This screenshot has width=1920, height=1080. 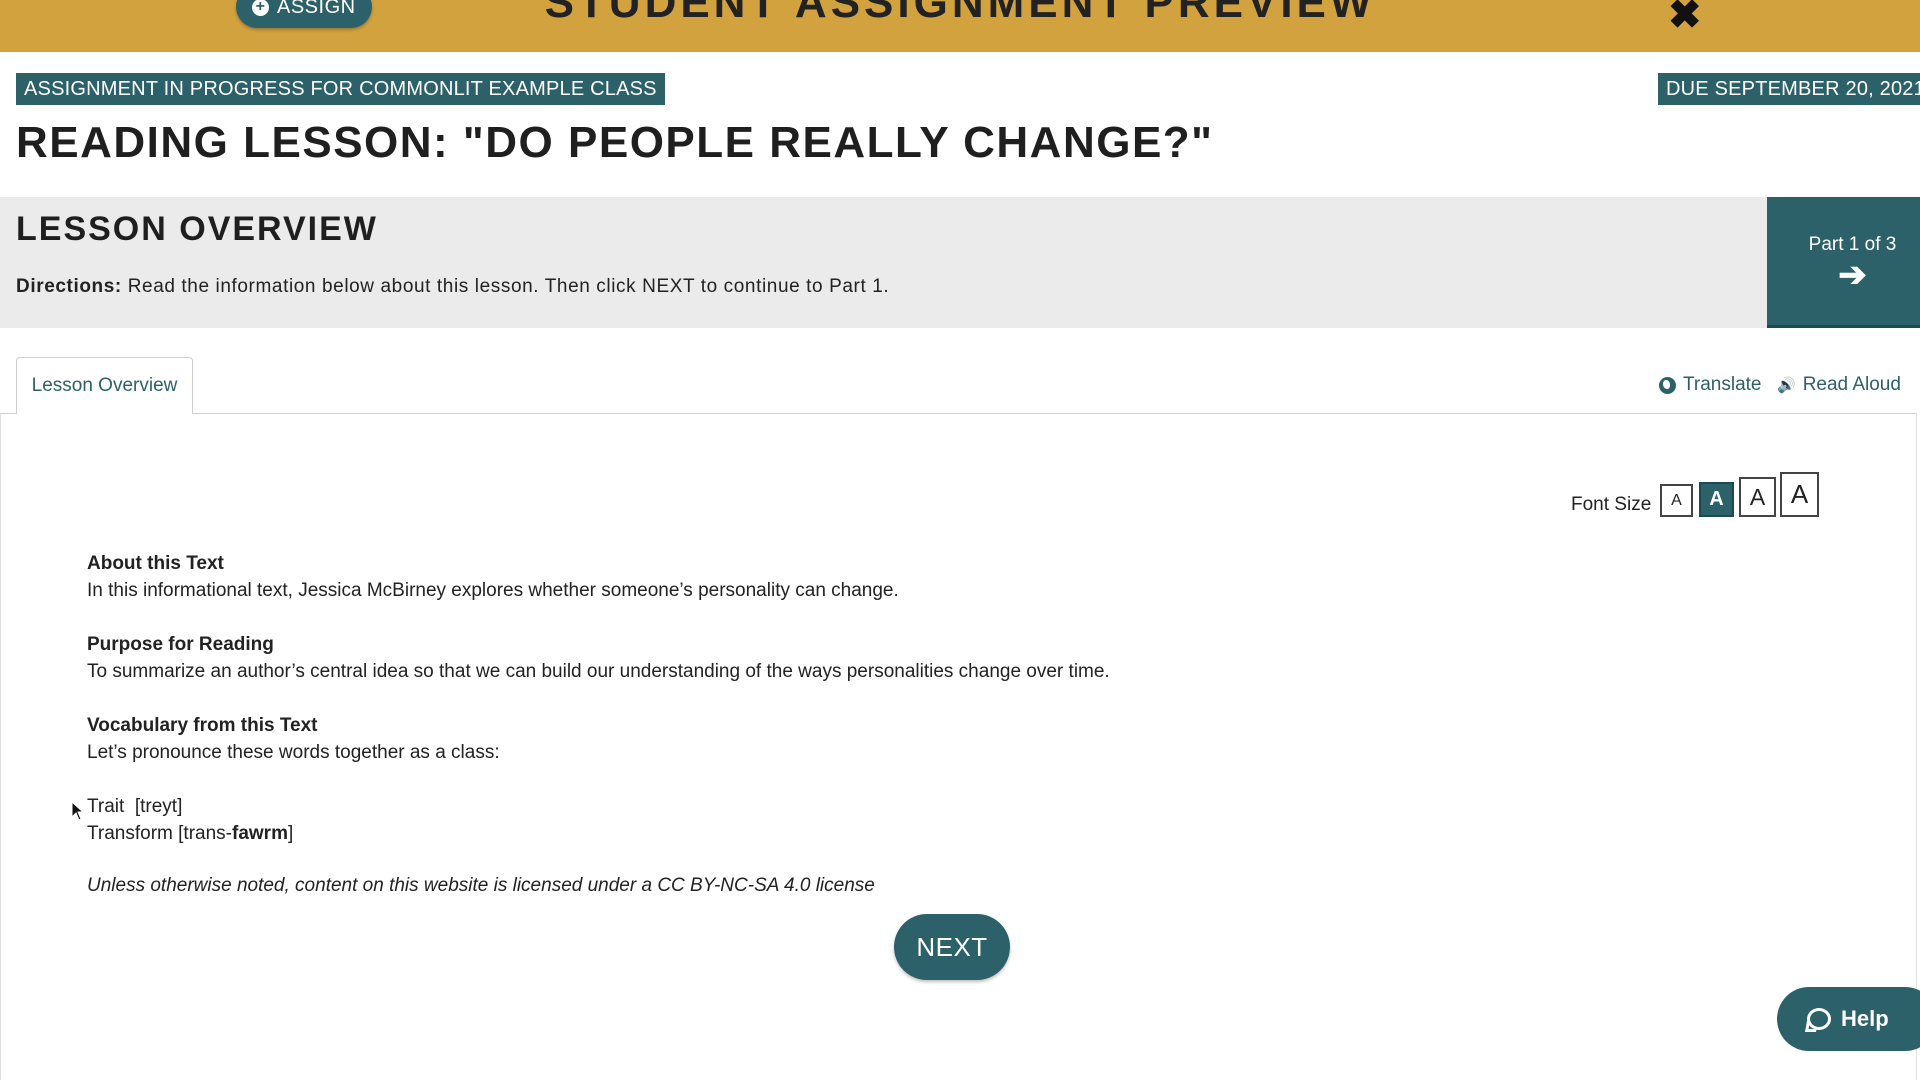 I want to click on vocabulary-heading: Vocabulary from this Text, so click(x=202, y=725).